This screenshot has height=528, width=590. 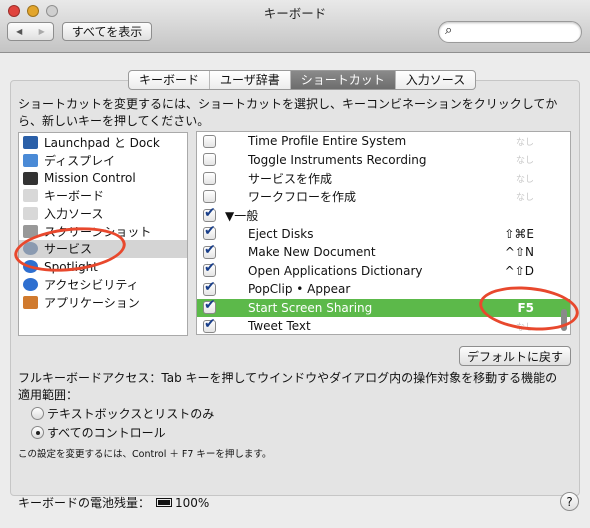 I want to click on forward-button: ▶, so click(x=42, y=31).